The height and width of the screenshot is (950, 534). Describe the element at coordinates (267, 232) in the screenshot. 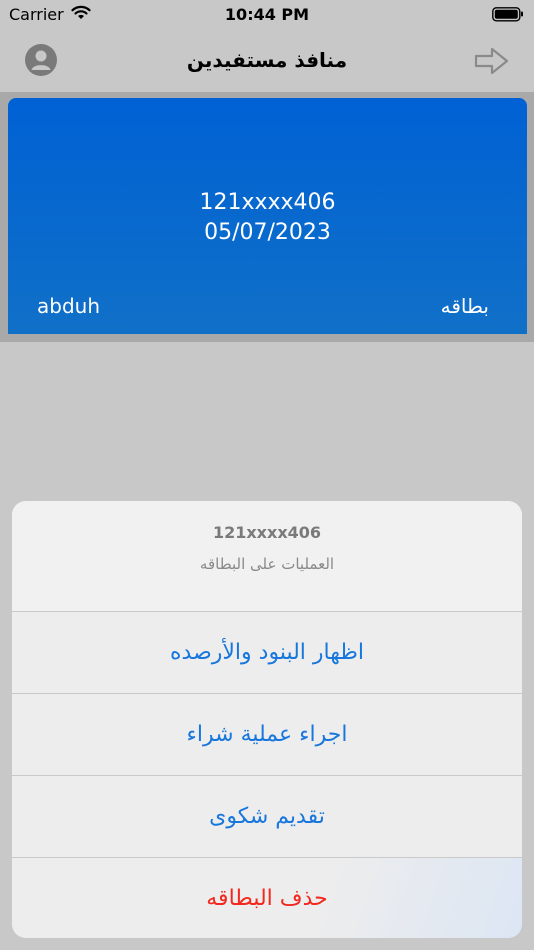

I see `card-date: 05/07/2023` at that location.